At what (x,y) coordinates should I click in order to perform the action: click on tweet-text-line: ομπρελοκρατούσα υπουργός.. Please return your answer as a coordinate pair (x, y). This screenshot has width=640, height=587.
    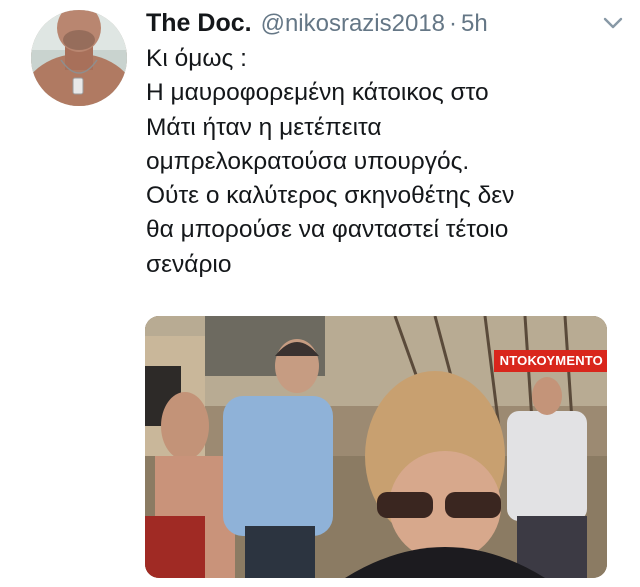
    Looking at the image, I should click on (308, 161).